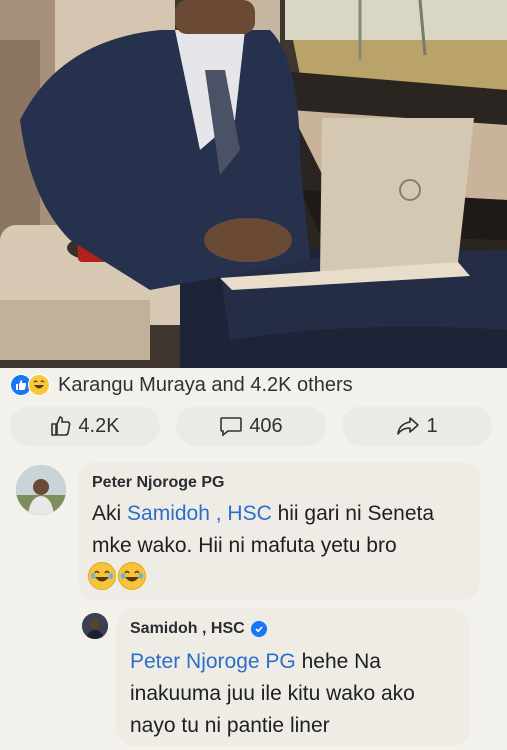 The image size is (507, 750). What do you see at coordinates (408, 426) in the screenshot?
I see `share-icon` at bounding box center [408, 426].